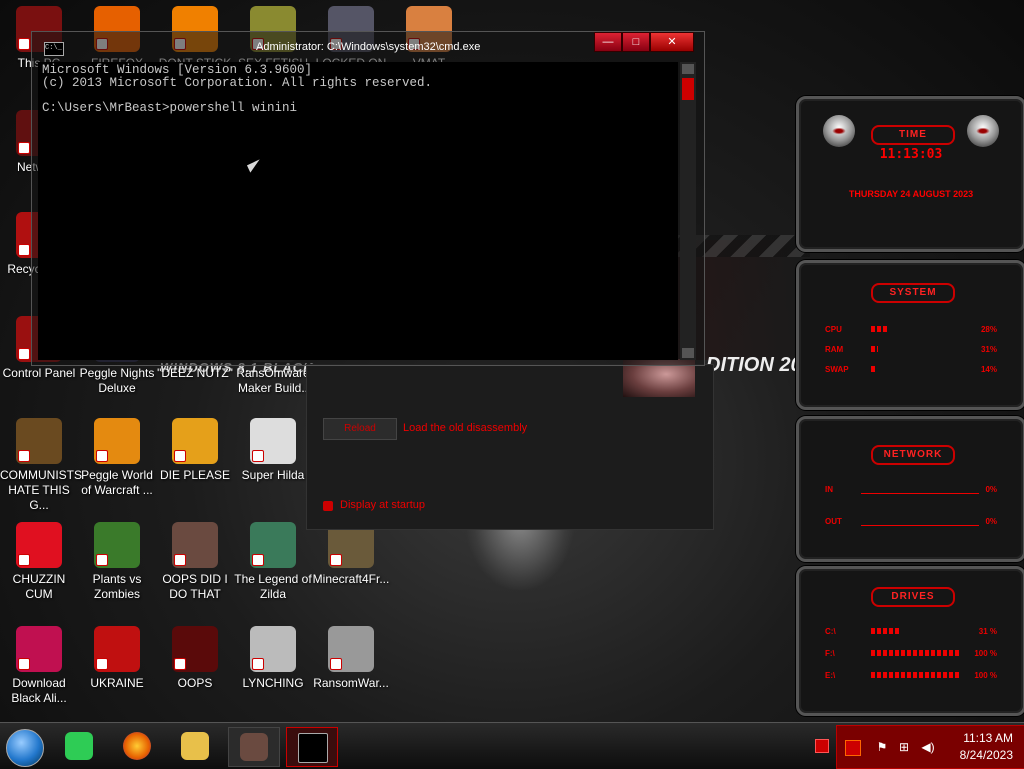 This screenshot has width=1024, height=769. Describe the element at coordinates (195, 441) in the screenshot. I see `die-please-icon` at that location.